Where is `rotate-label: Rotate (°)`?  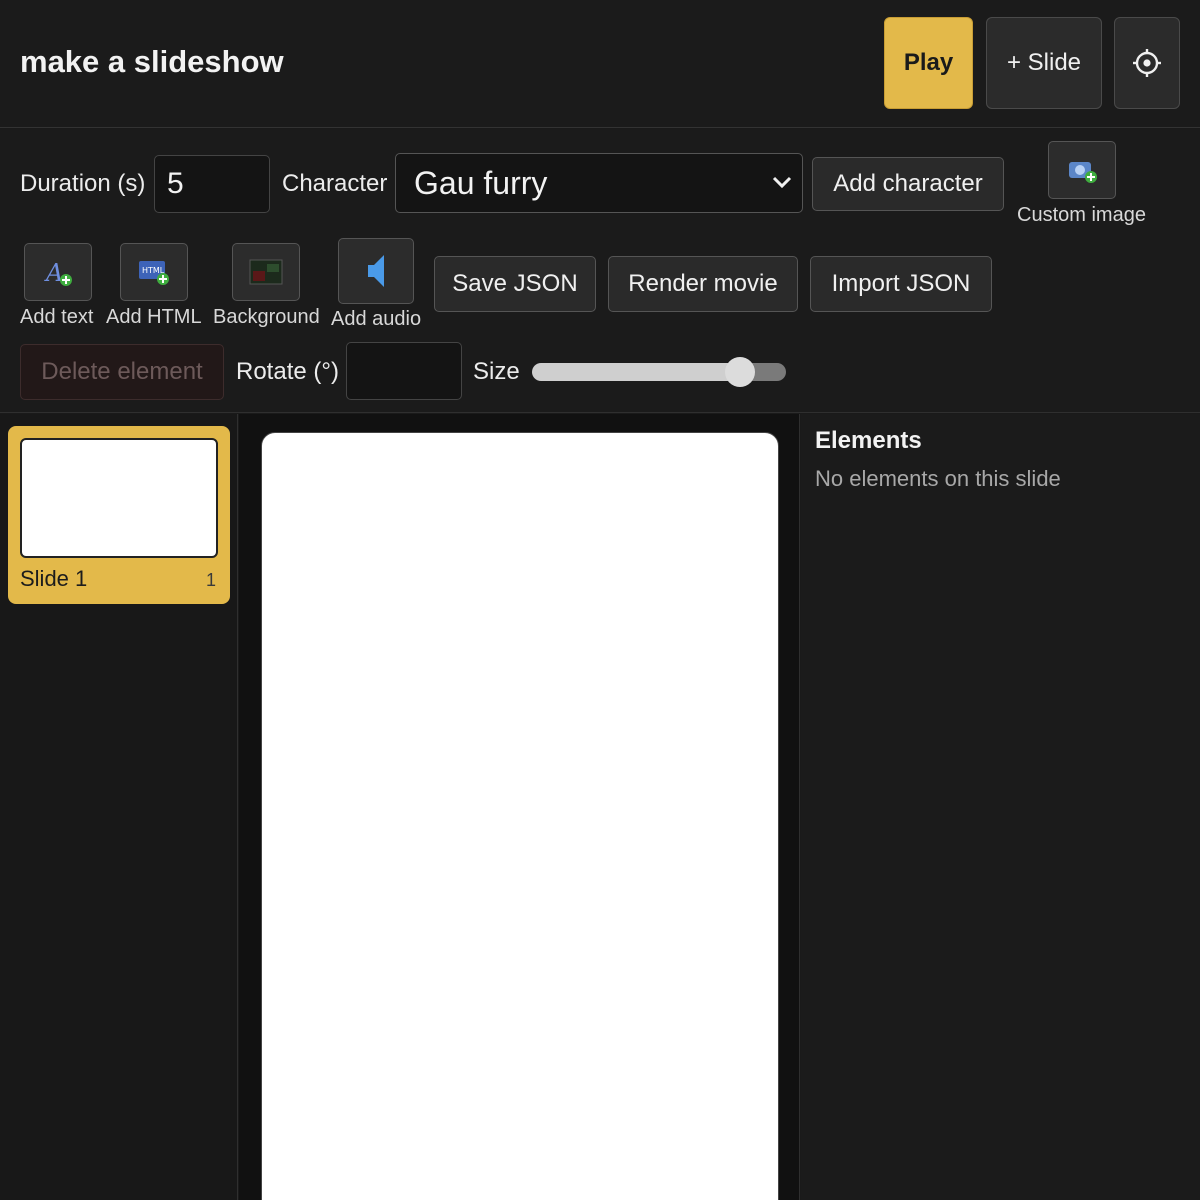
rotate-label: Rotate (°) is located at coordinates (287, 371).